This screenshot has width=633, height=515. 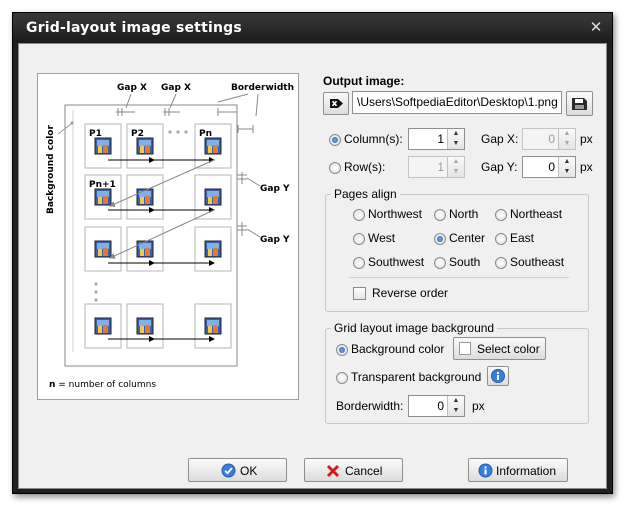 What do you see at coordinates (499, 167) in the screenshot?
I see `gap-y-label: Gap Y:` at bounding box center [499, 167].